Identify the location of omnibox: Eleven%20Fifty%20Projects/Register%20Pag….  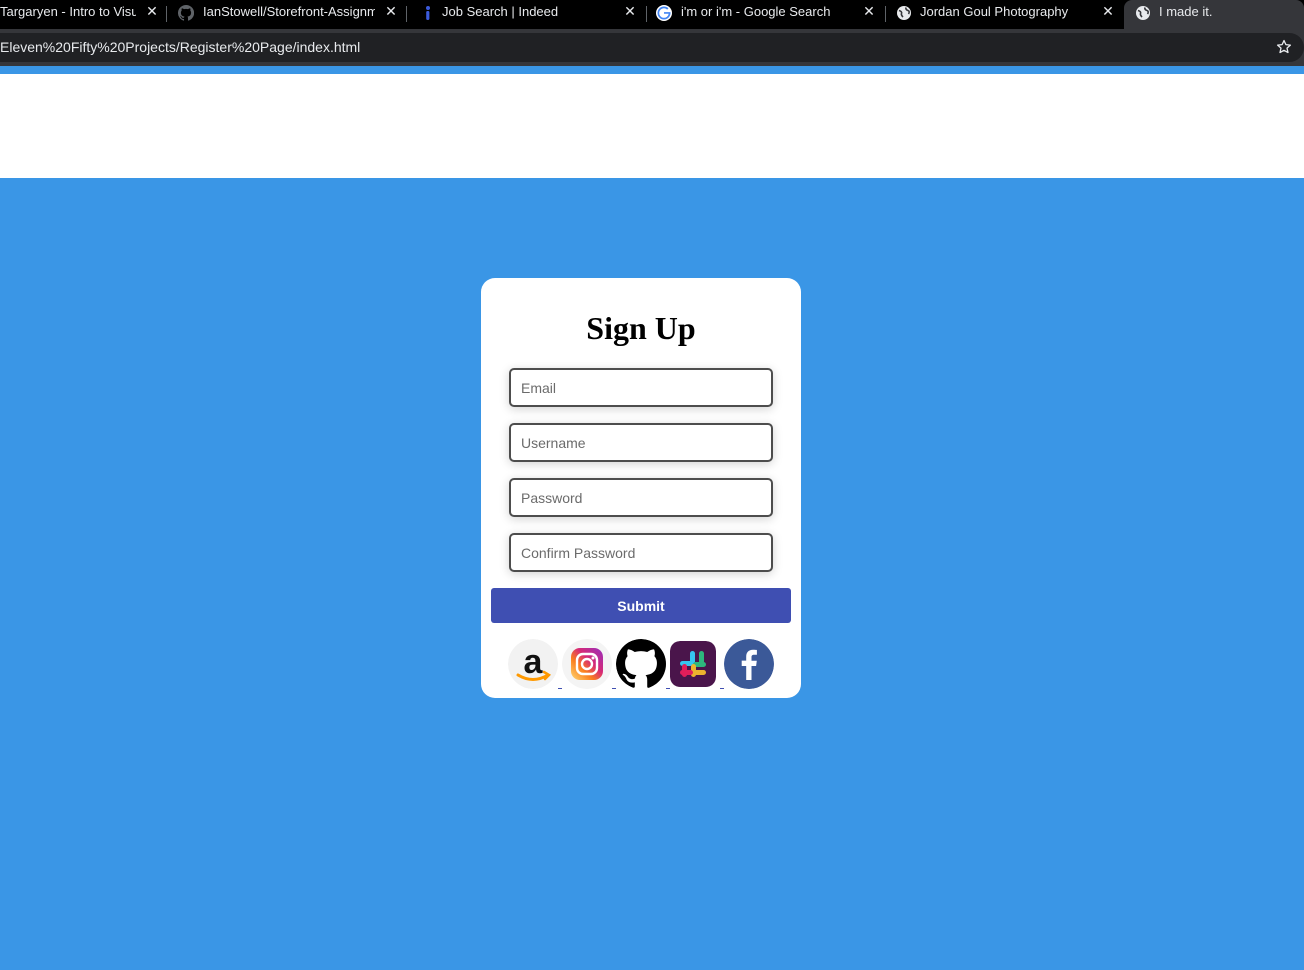
(652, 47).